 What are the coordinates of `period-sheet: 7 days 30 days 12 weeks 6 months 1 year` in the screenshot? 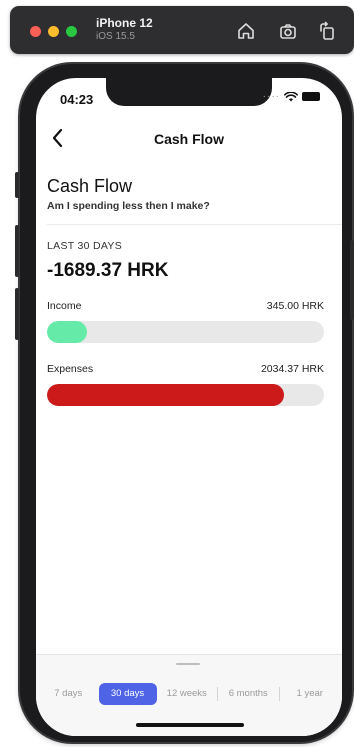 It's located at (189, 695).